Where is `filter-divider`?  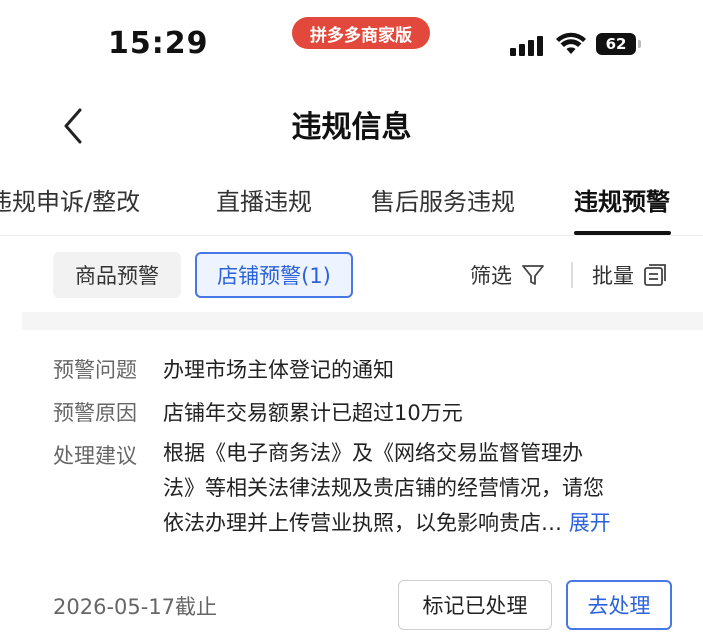
filter-divider is located at coordinates (572, 275).